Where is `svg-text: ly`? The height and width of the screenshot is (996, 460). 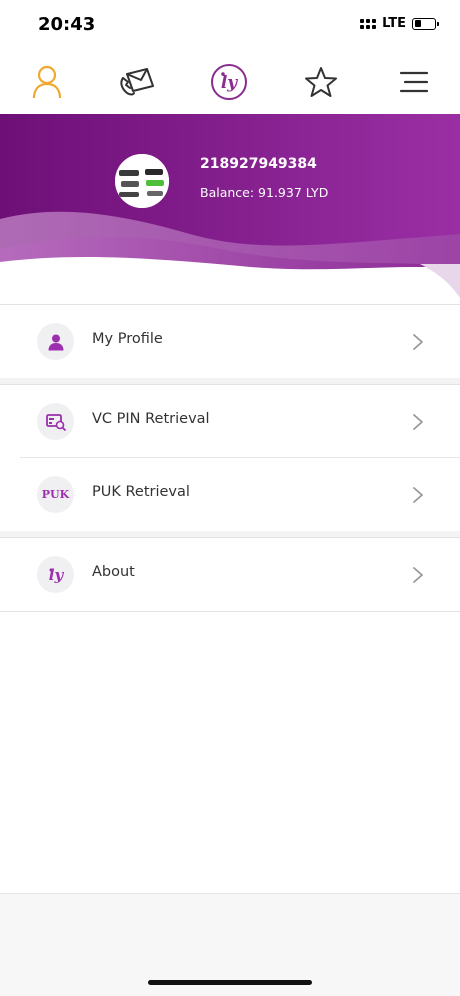
svg-text: ly is located at coordinates (229, 83).